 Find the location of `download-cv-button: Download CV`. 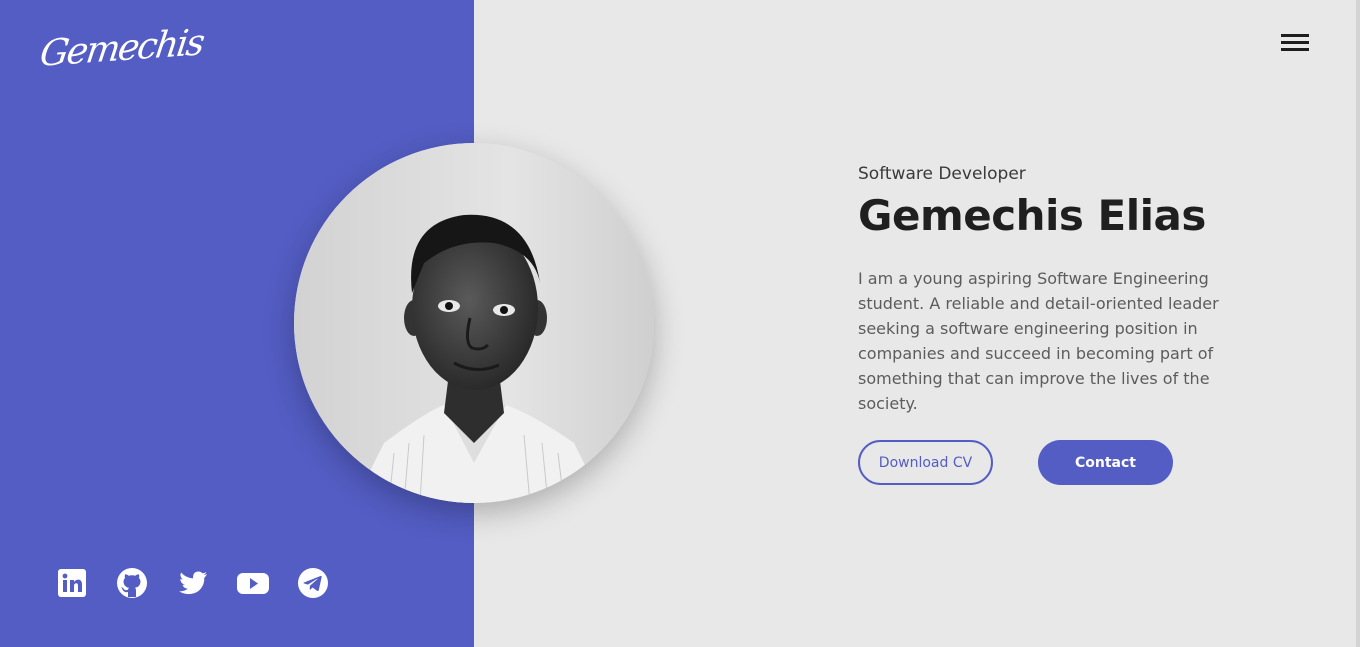

download-cv-button: Download CV is located at coordinates (925, 462).